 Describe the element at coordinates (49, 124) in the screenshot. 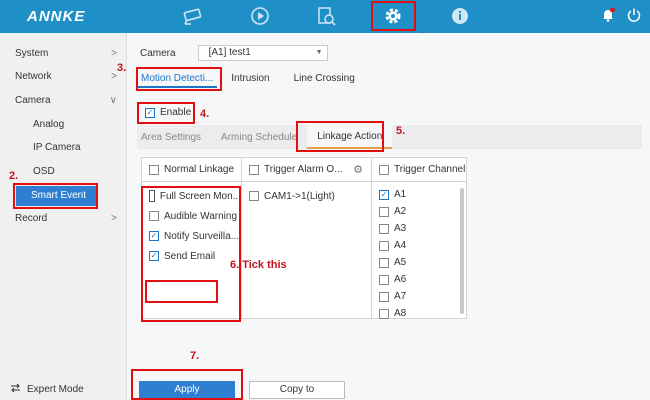

I see `sidebar-item-label: Analog` at that location.